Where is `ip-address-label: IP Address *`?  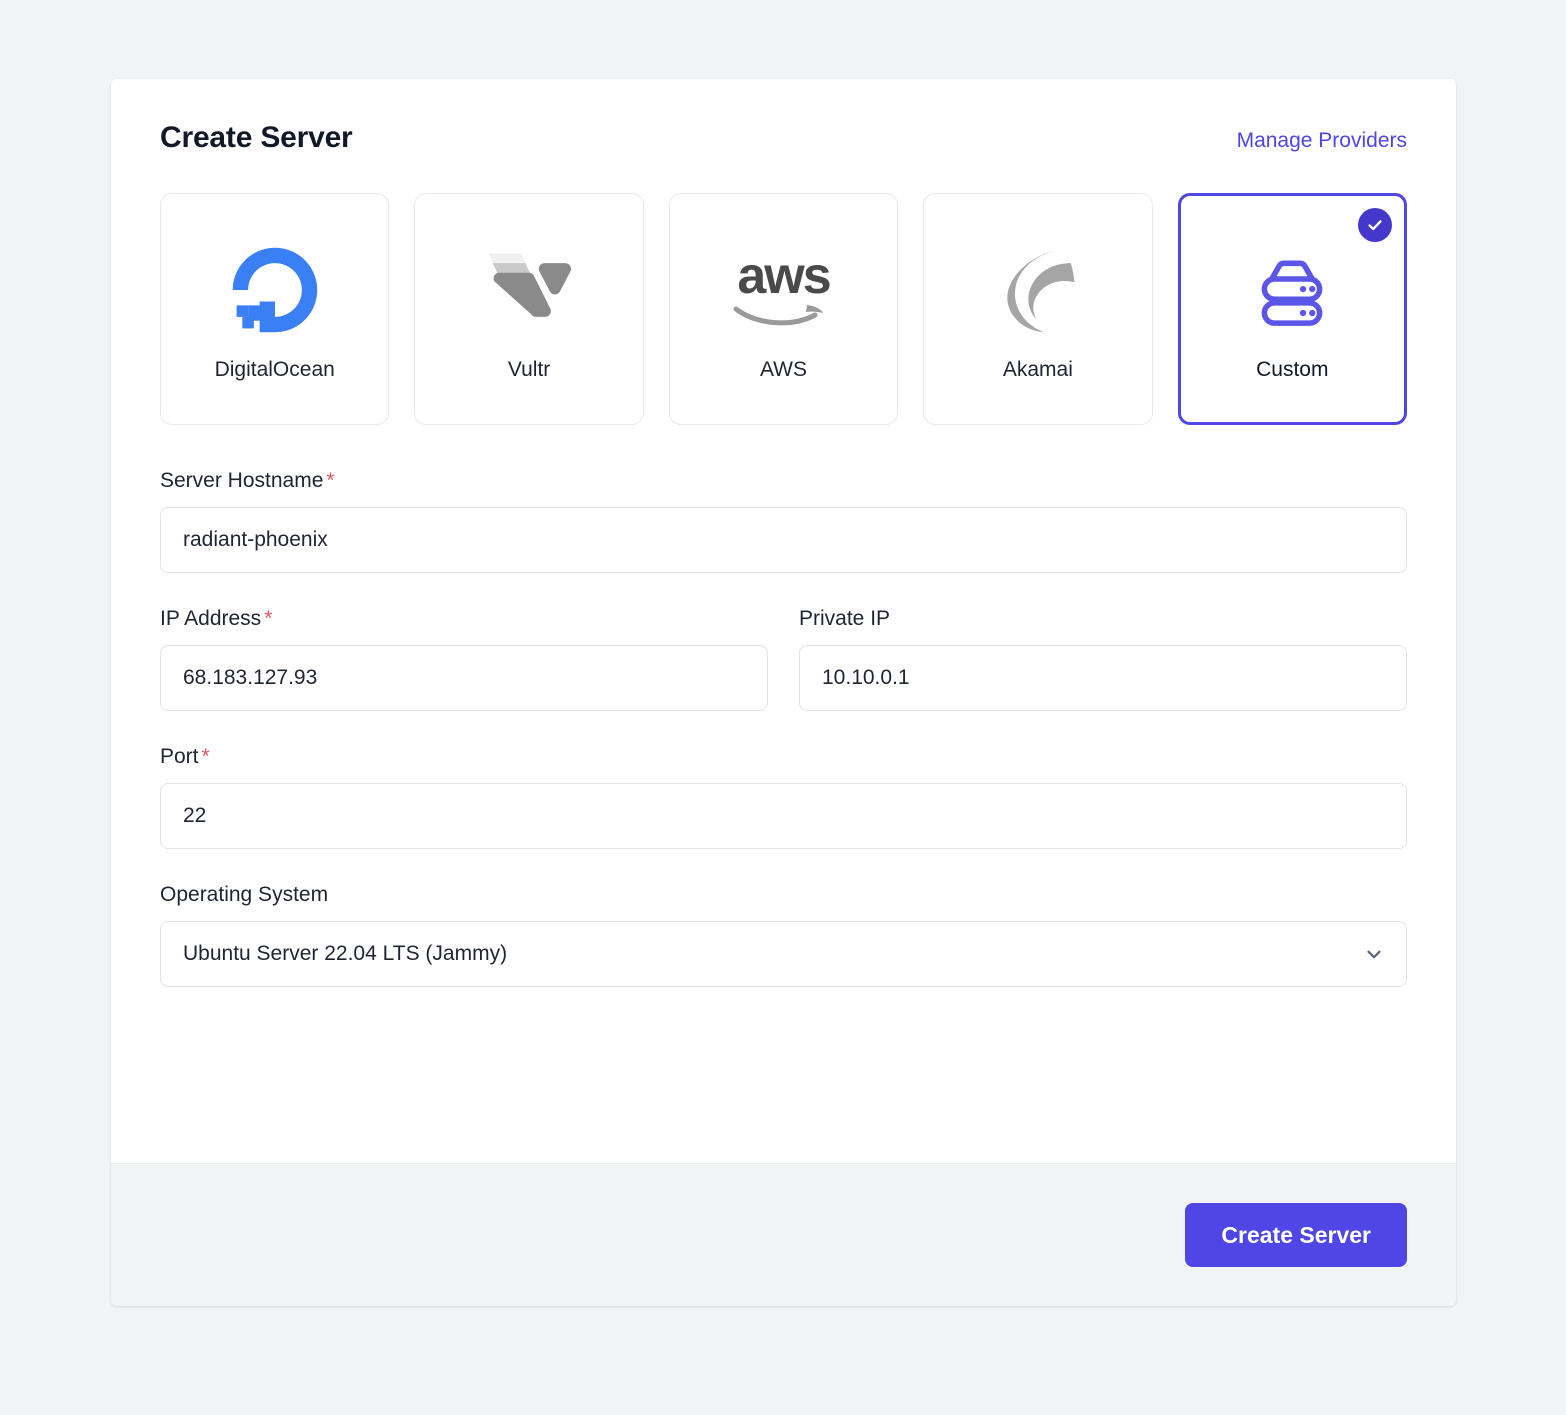 ip-address-label: IP Address * is located at coordinates (464, 619).